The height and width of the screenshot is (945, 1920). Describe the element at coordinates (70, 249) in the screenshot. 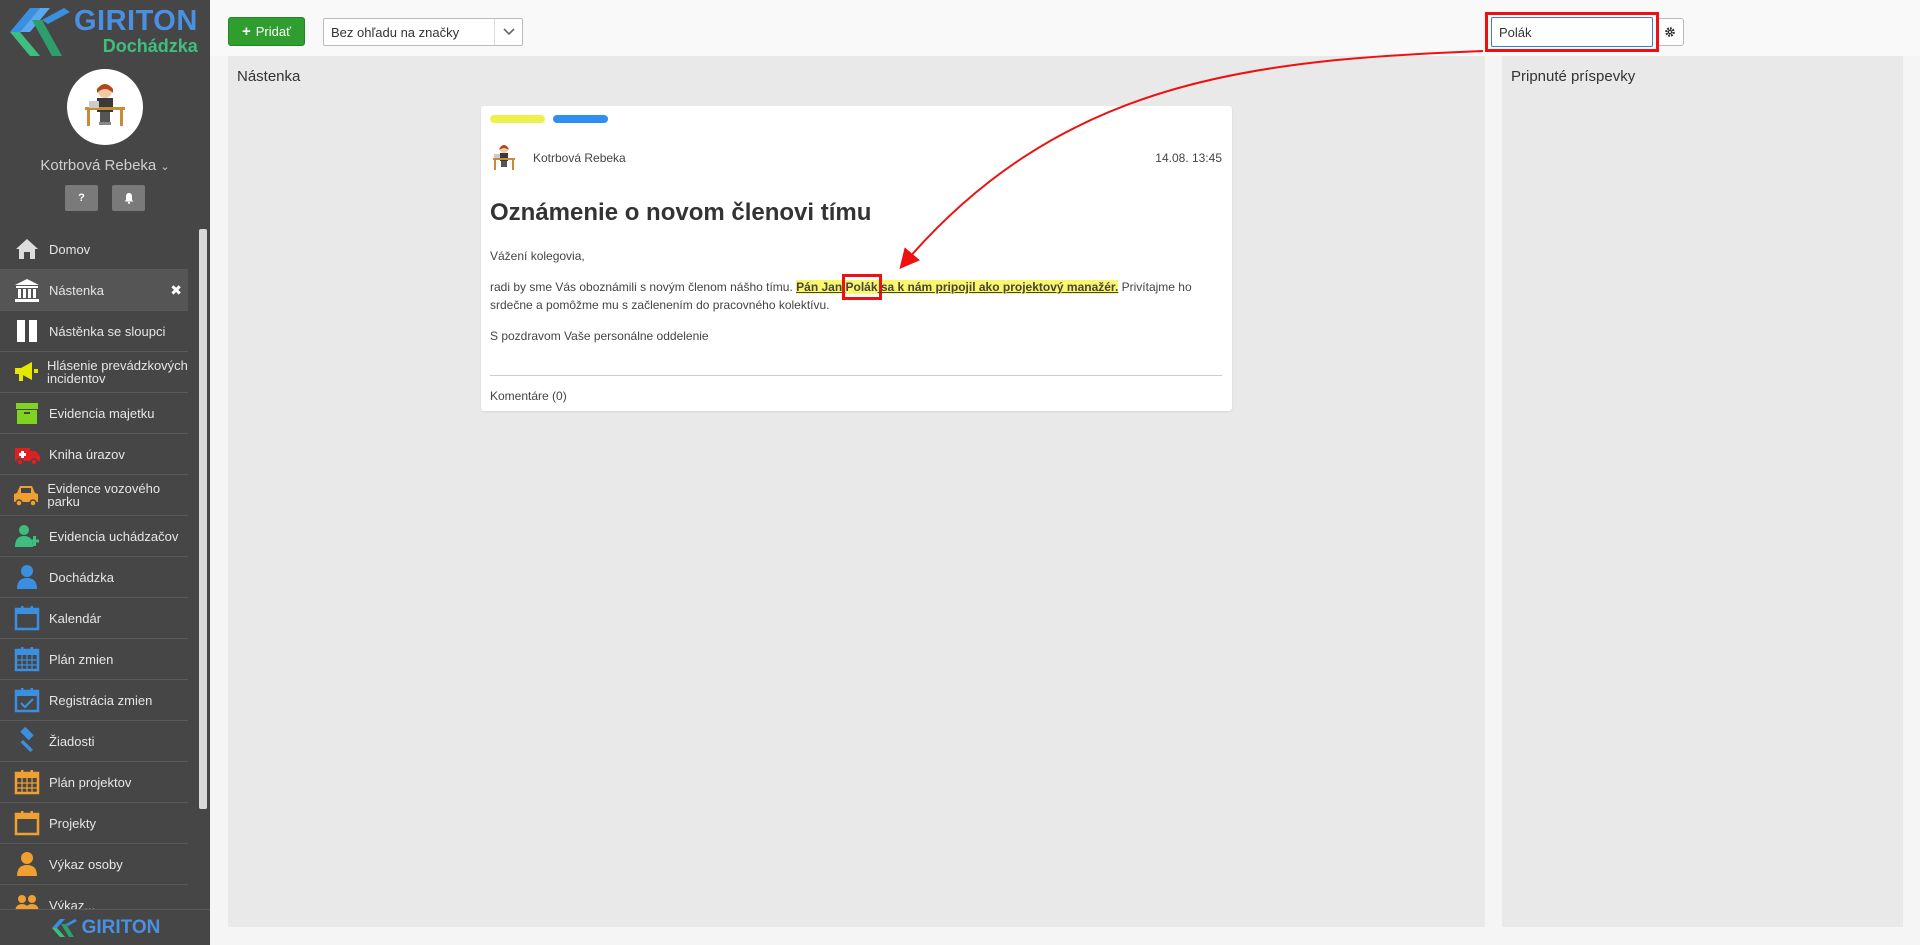

I see `sidebar-item-label: Domov` at that location.